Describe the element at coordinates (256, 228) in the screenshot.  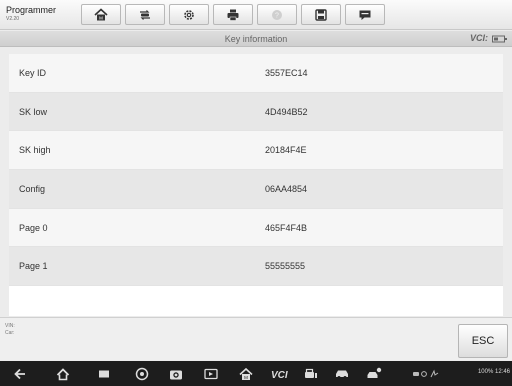
I see `table-row: Page 0 465F4F4B` at that location.